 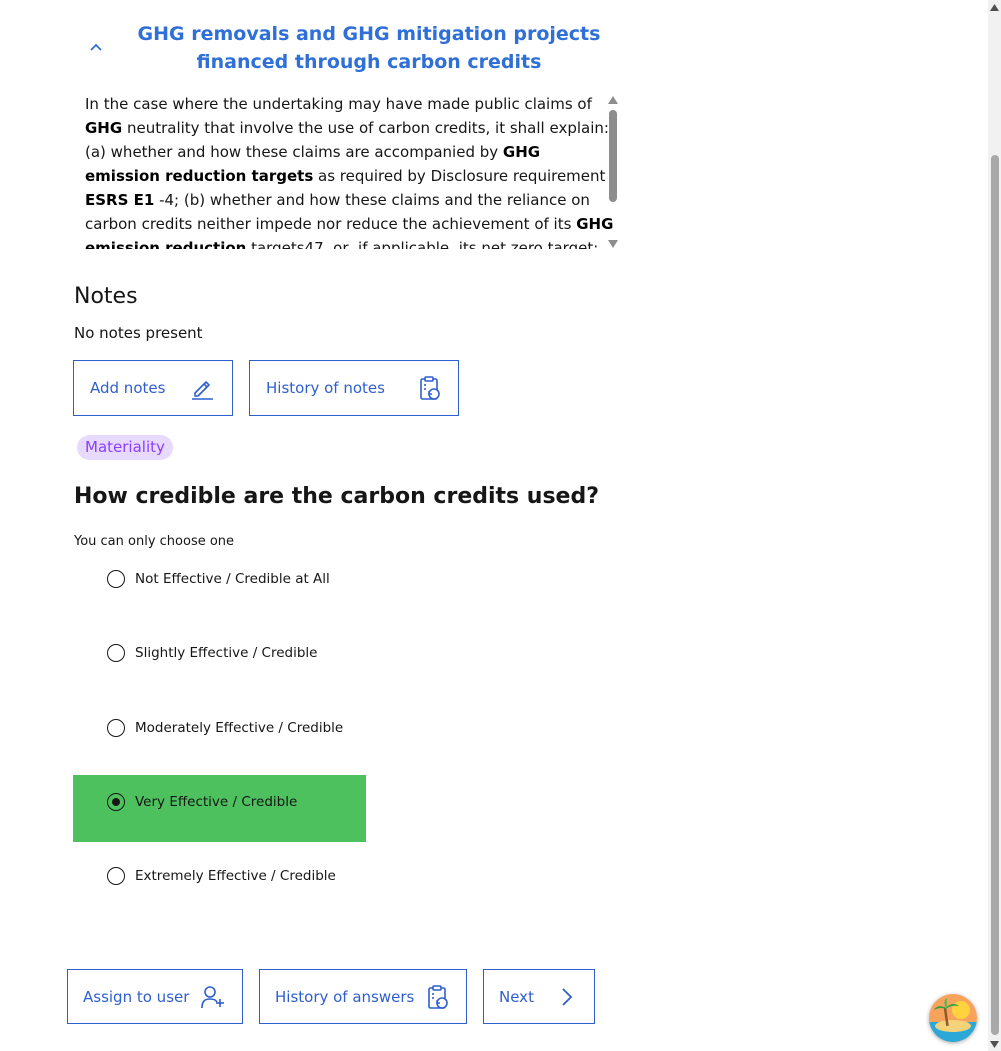 I want to click on notes-heading: Notes, so click(x=106, y=296).